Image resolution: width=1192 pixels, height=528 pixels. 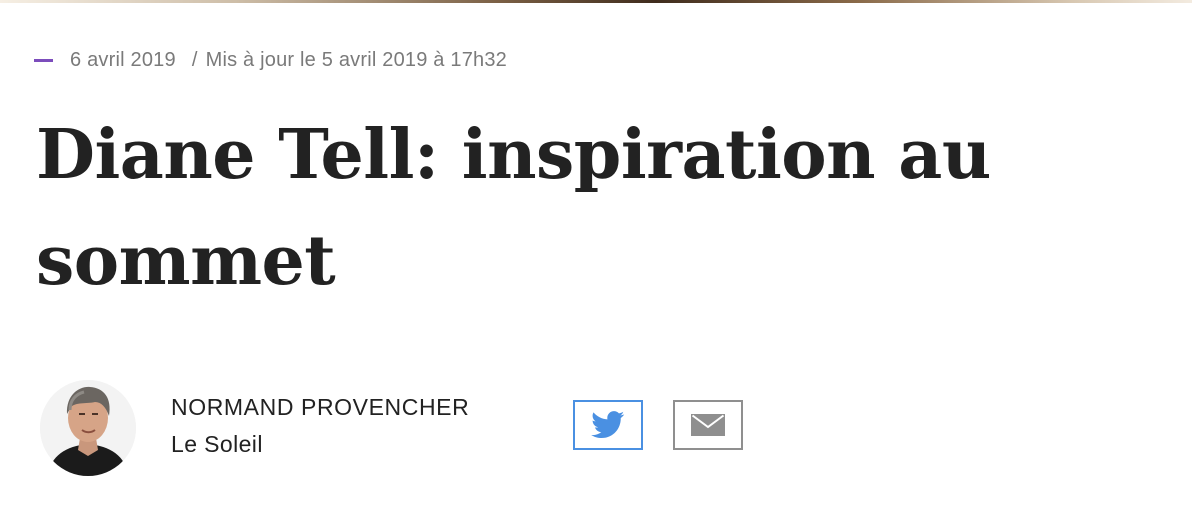 I want to click on top-image-edge, so click(x=596, y=1).